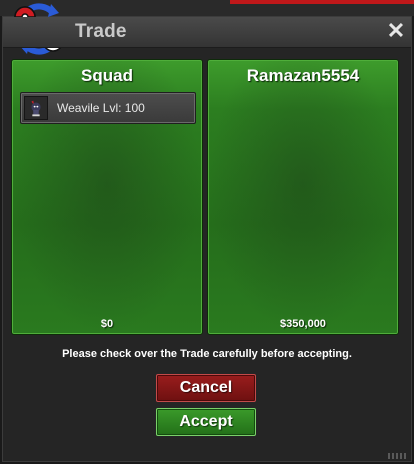 Image resolution: width=414 pixels, height=464 pixels. What do you see at coordinates (101, 31) in the screenshot?
I see `window-title: Trade` at bounding box center [101, 31].